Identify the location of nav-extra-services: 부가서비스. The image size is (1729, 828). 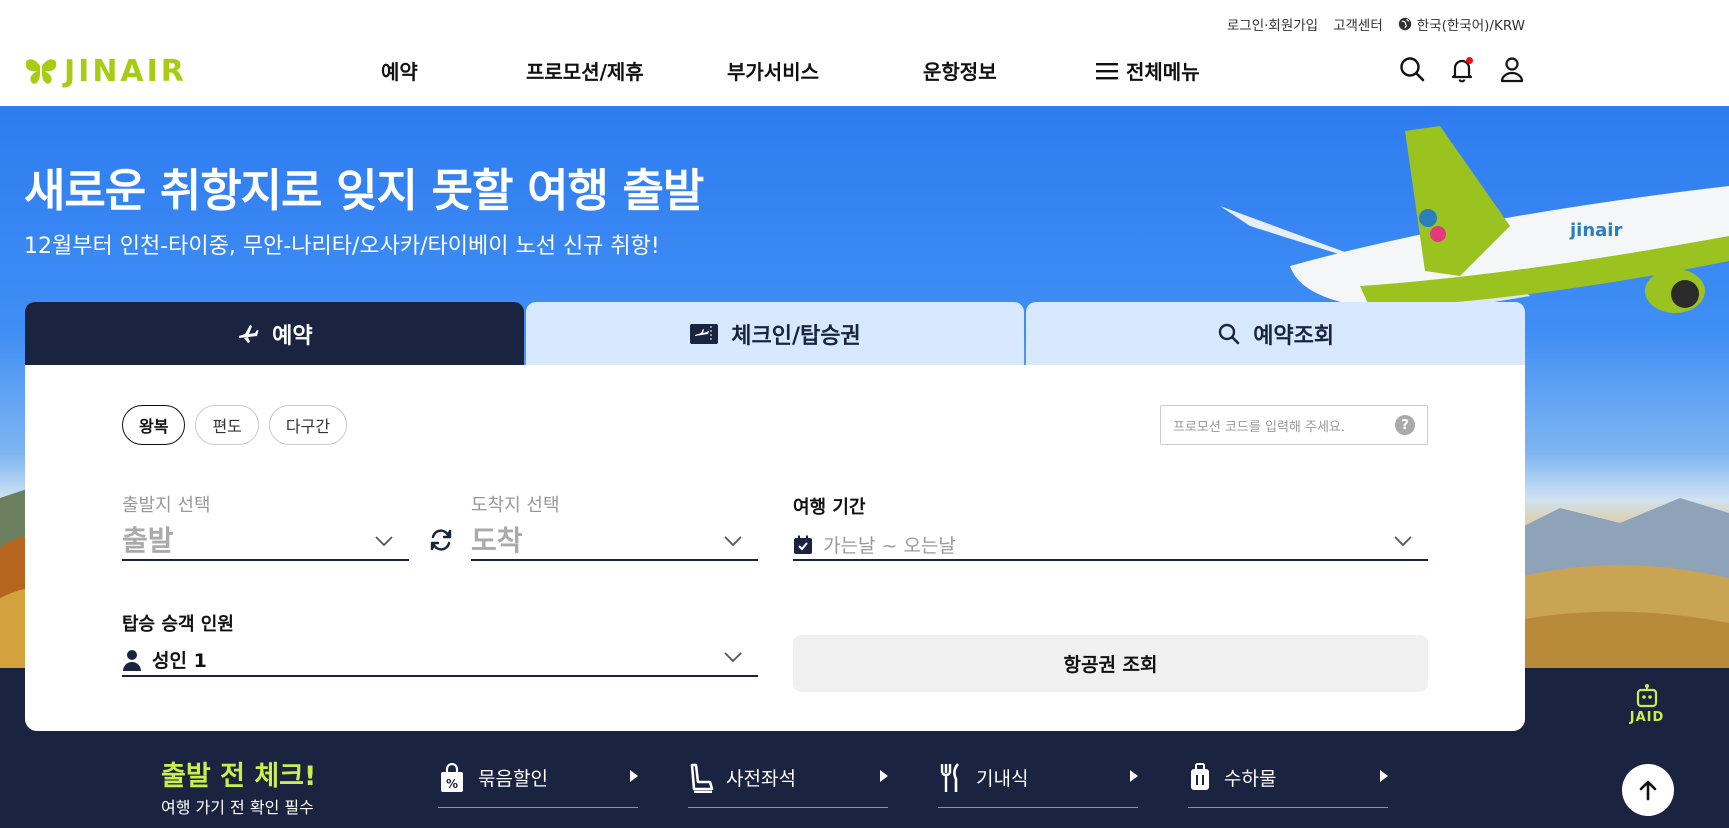
(773, 70).